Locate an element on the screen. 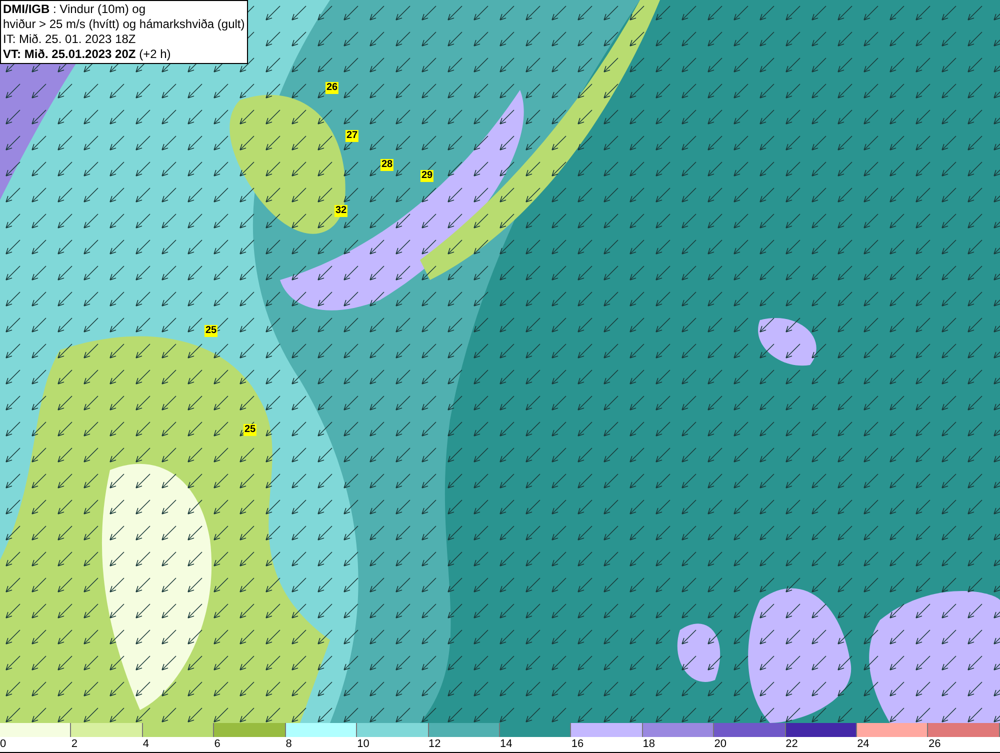  legend-label: 12 is located at coordinates (434, 744).